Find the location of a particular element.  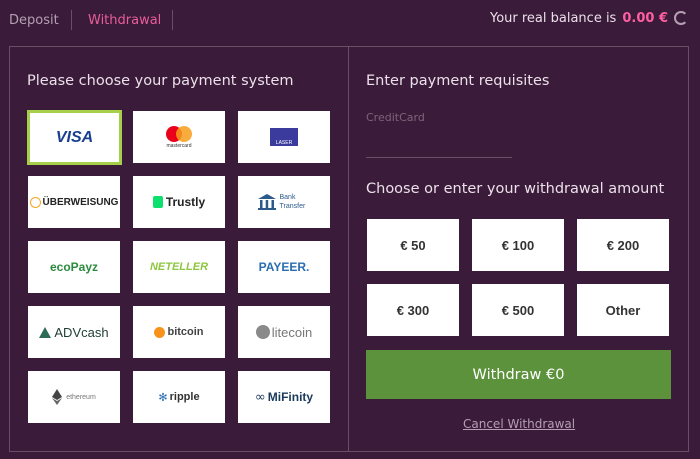

amount-title: Choose or enter your withdrawal amount is located at coordinates (515, 189).